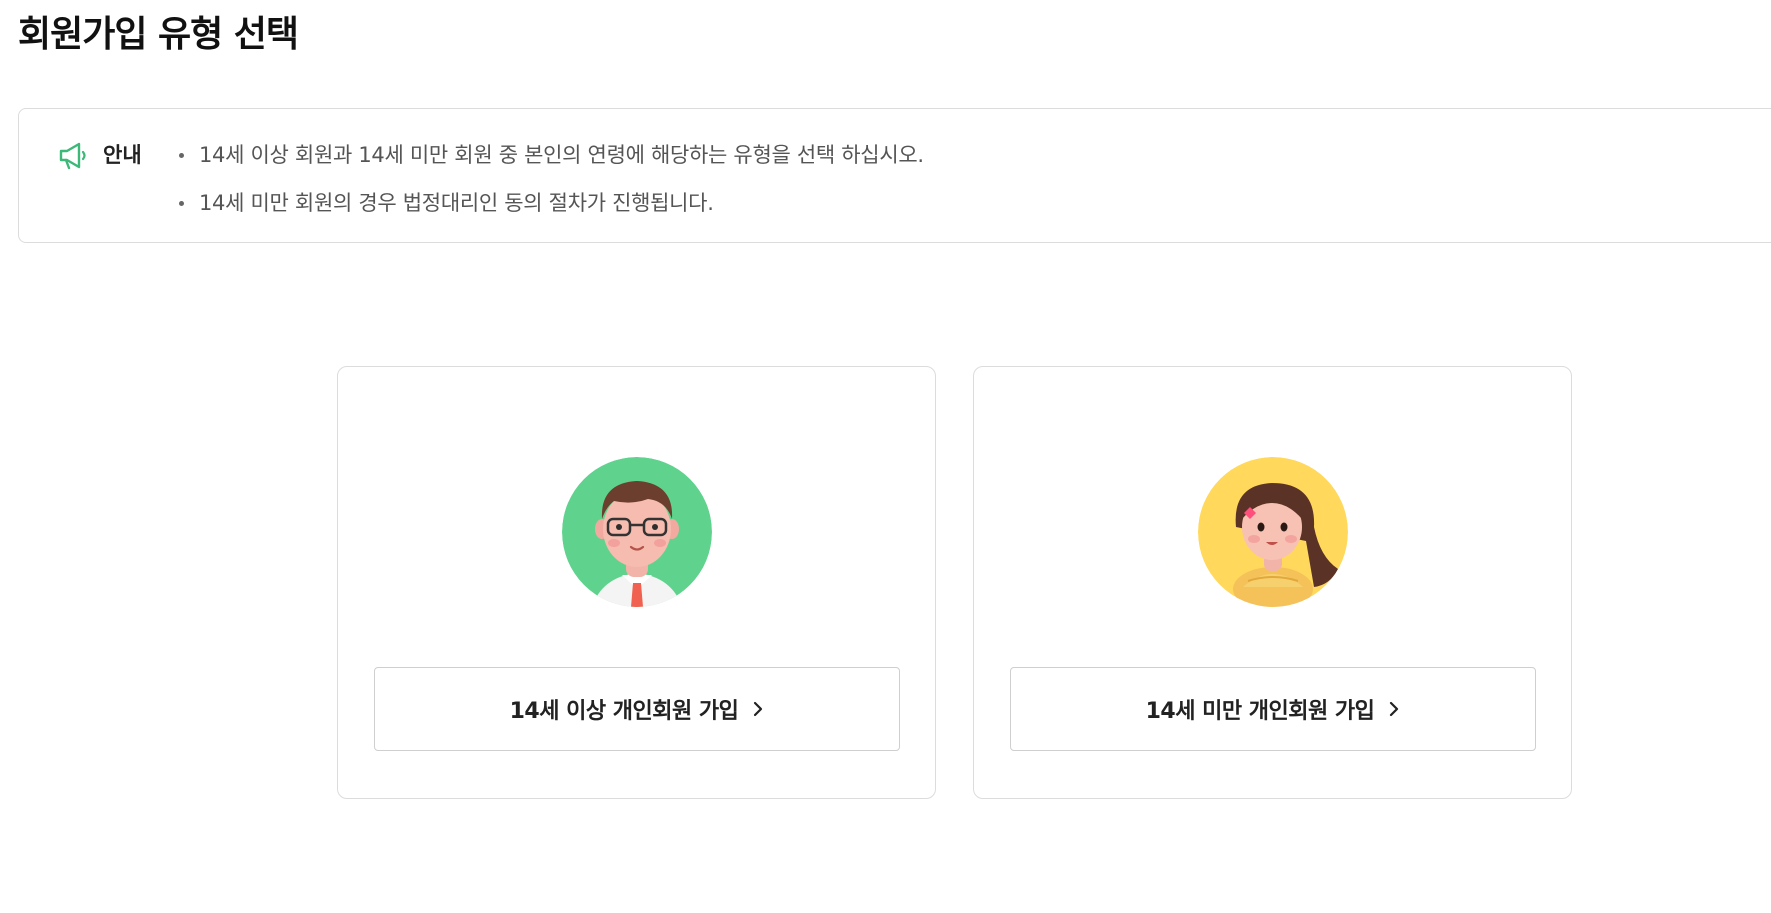  Describe the element at coordinates (637, 532) in the screenshot. I see `adult-avatar` at that location.